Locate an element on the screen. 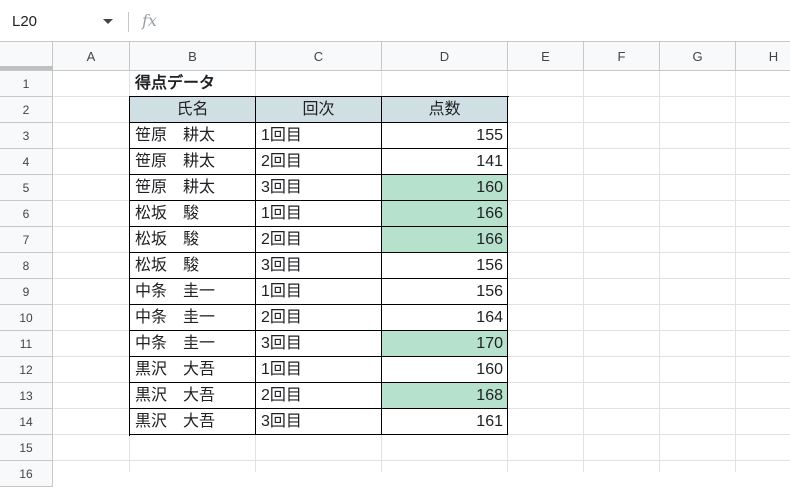 The width and height of the screenshot is (790, 487). row-header-1: 1 is located at coordinates (26, 84).